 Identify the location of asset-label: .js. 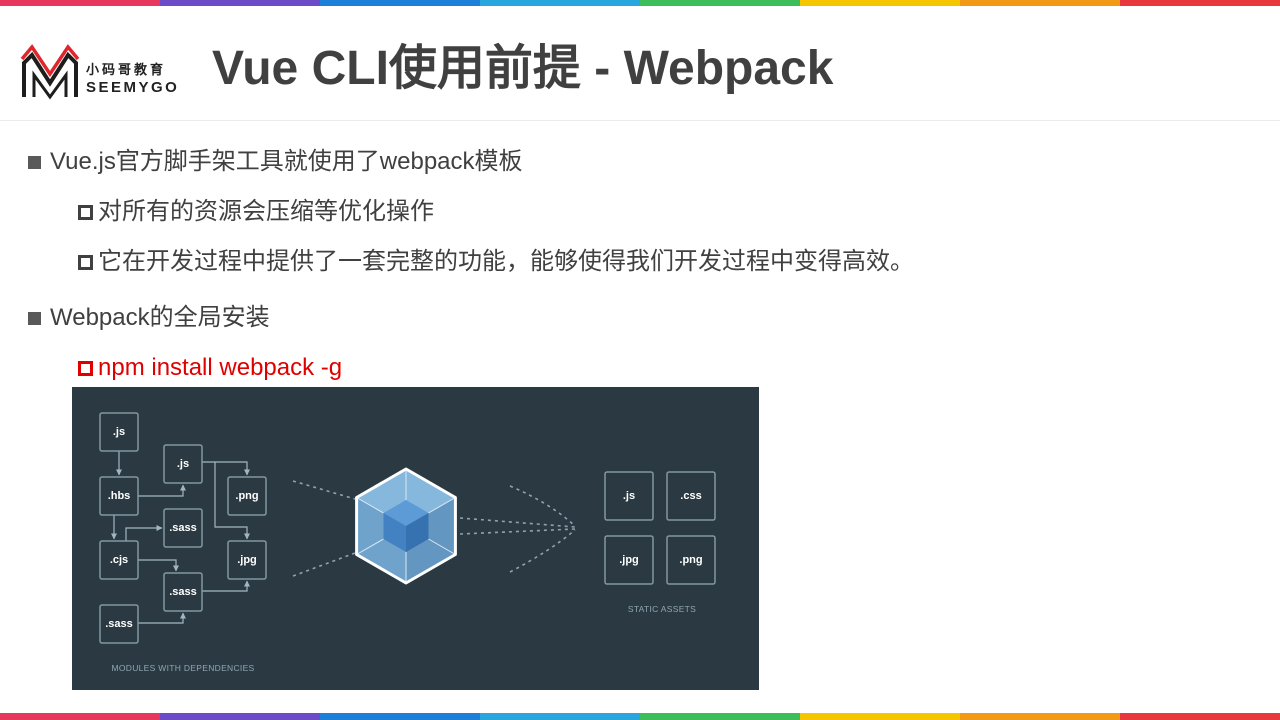
(629, 496).